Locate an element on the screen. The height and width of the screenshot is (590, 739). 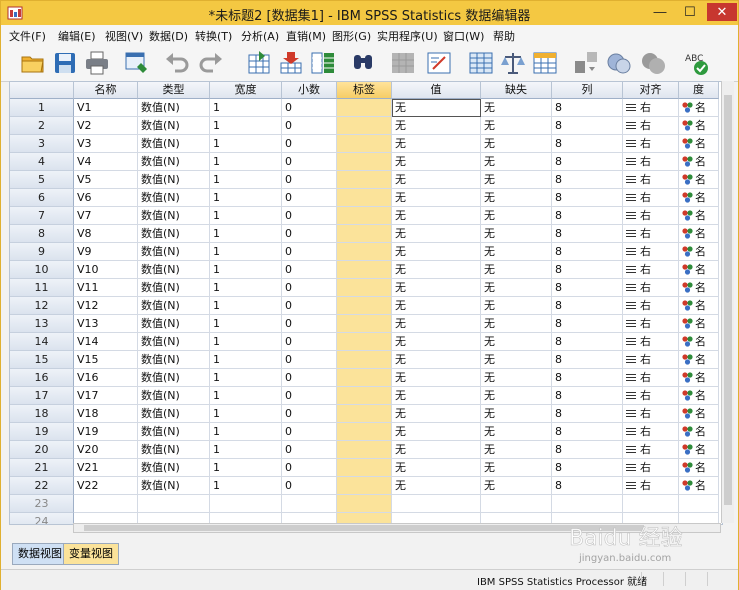
row-header: 10 is located at coordinates (42, 270).